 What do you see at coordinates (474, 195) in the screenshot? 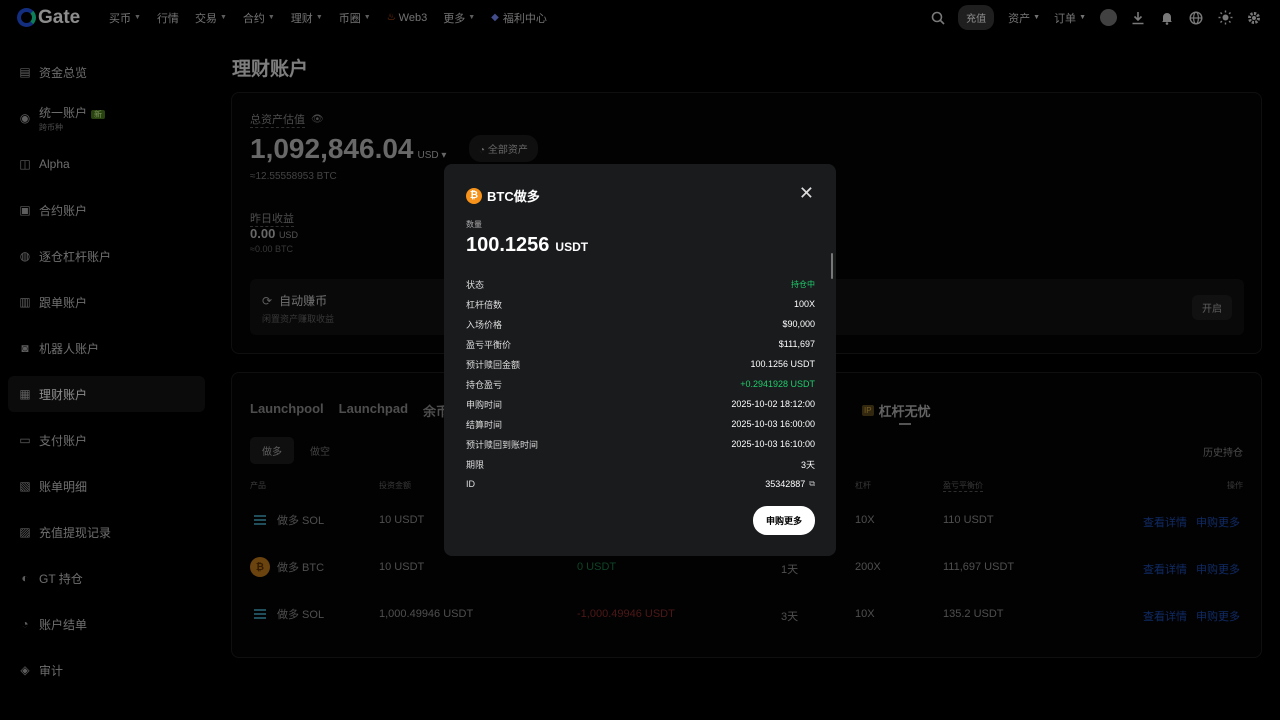
I see `bitcoin-icon: ₿` at bounding box center [474, 195].